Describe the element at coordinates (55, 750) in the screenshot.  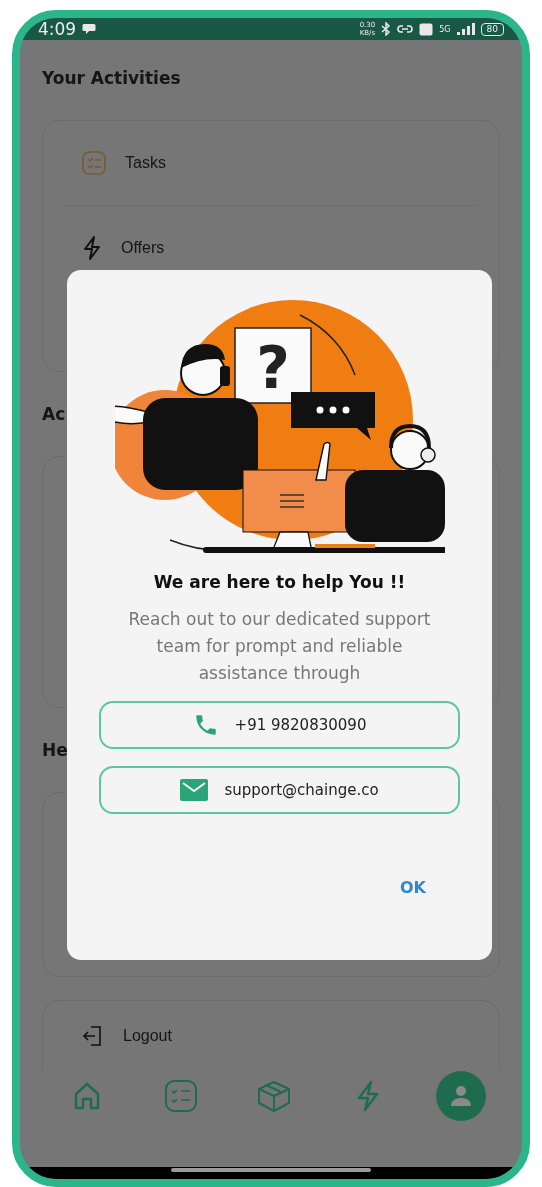
I see `section-heading: He` at that location.